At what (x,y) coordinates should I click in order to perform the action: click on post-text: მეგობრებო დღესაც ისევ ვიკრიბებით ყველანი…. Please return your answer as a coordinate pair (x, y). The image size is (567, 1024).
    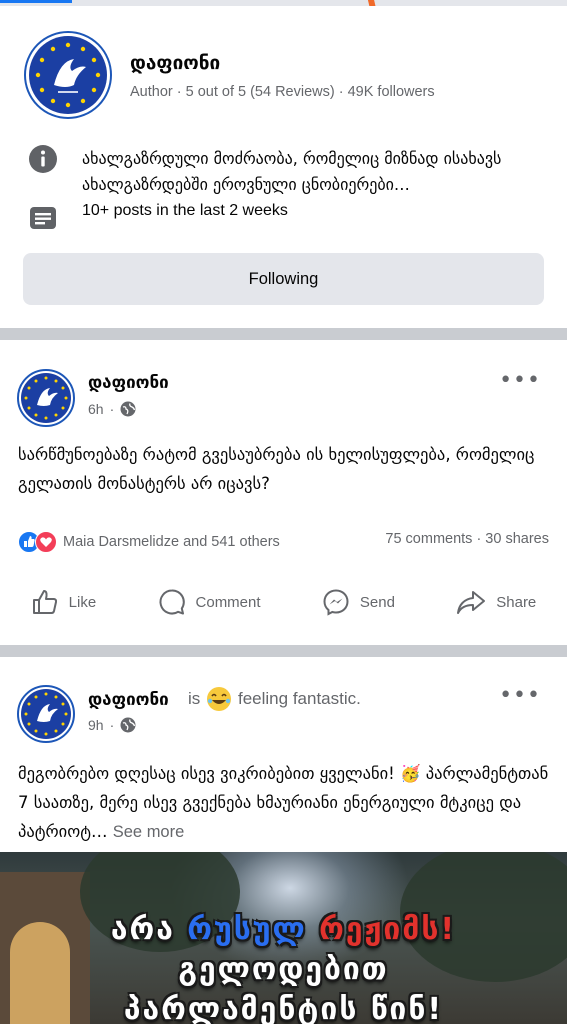
    Looking at the image, I should click on (284, 803).